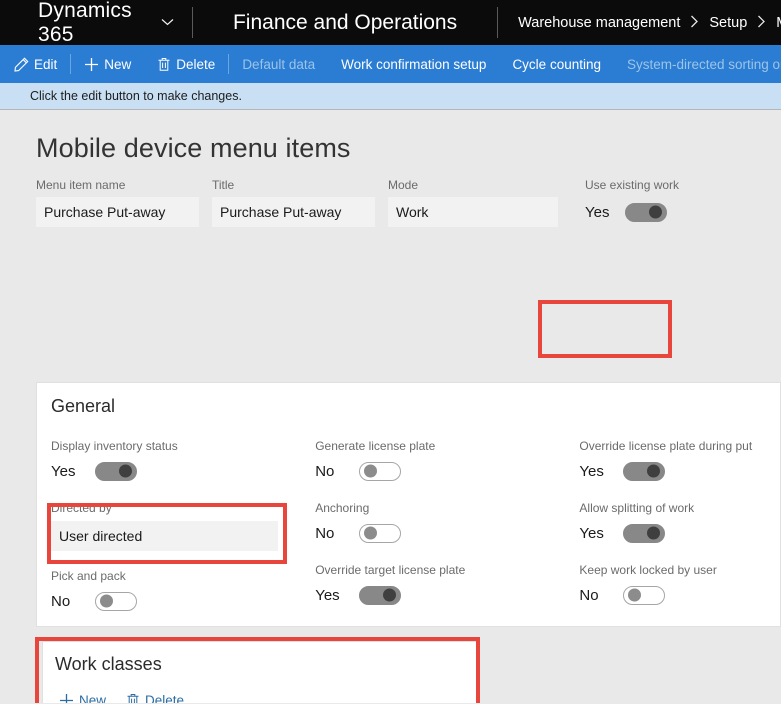 This screenshot has height=704, width=781. Describe the element at coordinates (260, 689) in the screenshot. I see `work-classes-toolbar: New Delete` at that location.